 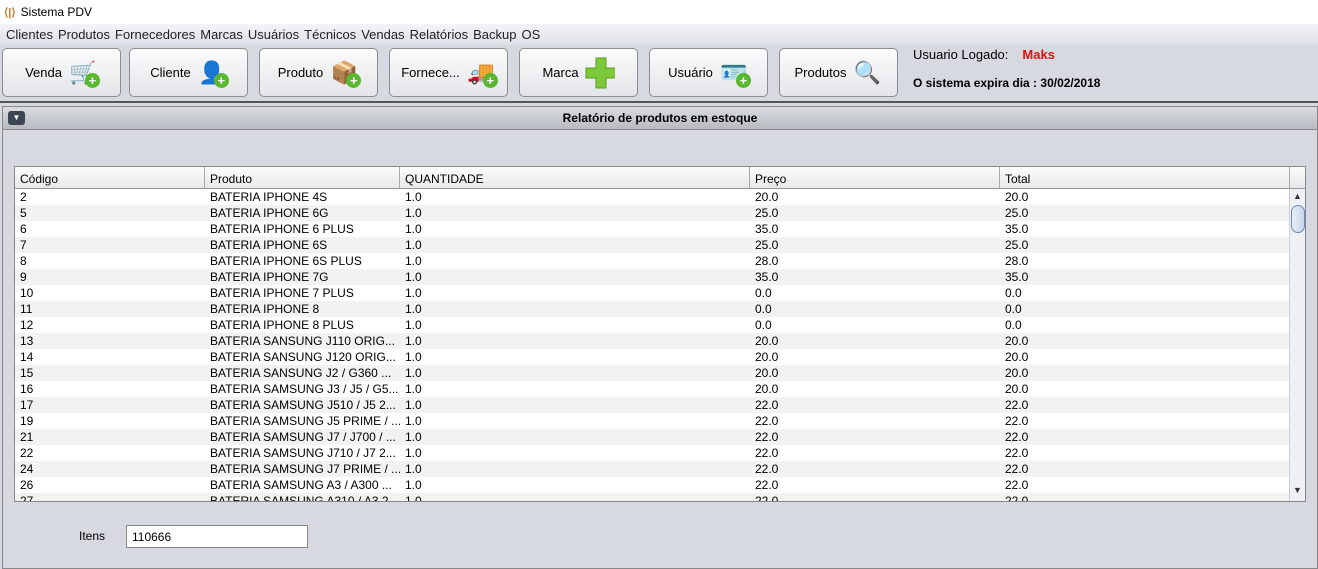 I want to click on menu-usuarios: Usuários, so click(x=273, y=34).